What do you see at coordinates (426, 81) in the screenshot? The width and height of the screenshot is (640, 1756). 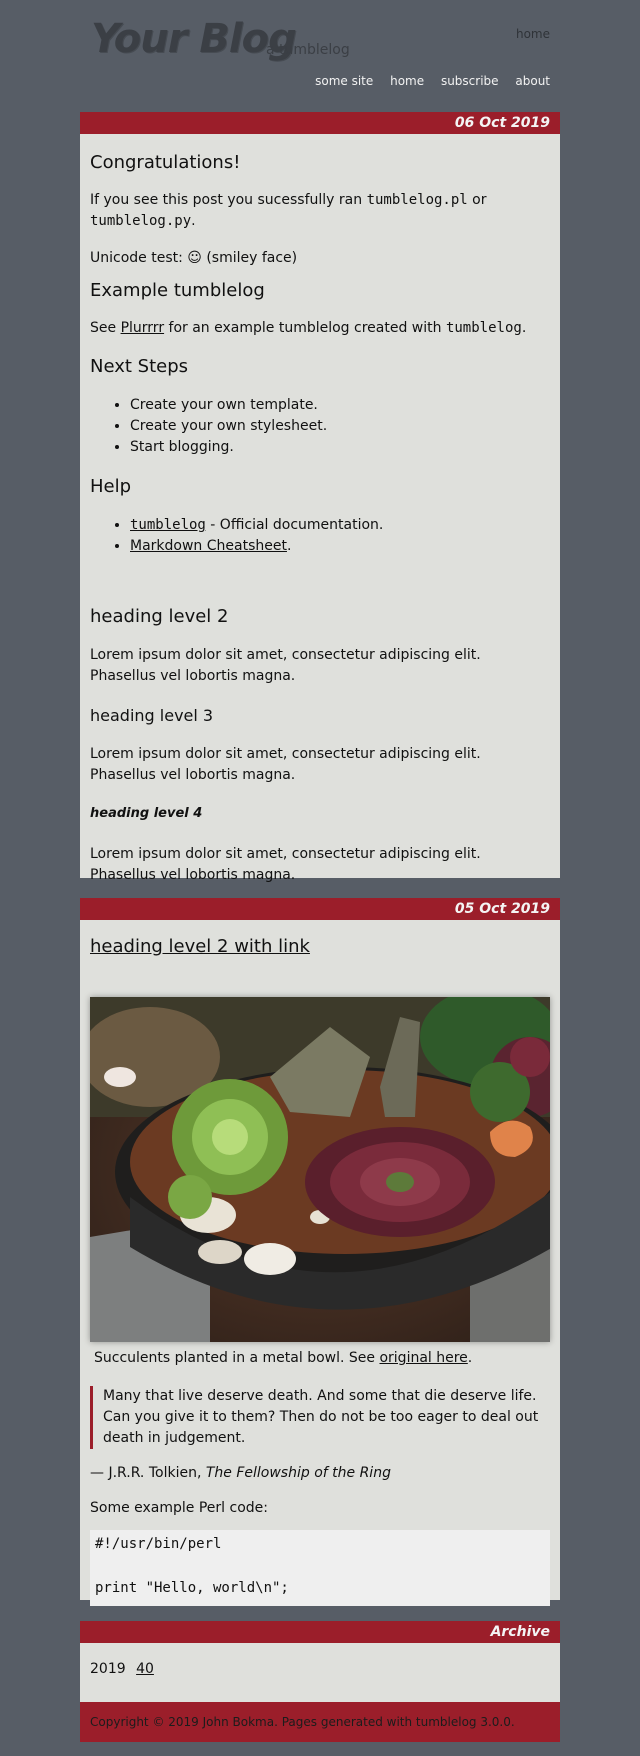 I see `main-nav: some site home subscribe about` at bounding box center [426, 81].